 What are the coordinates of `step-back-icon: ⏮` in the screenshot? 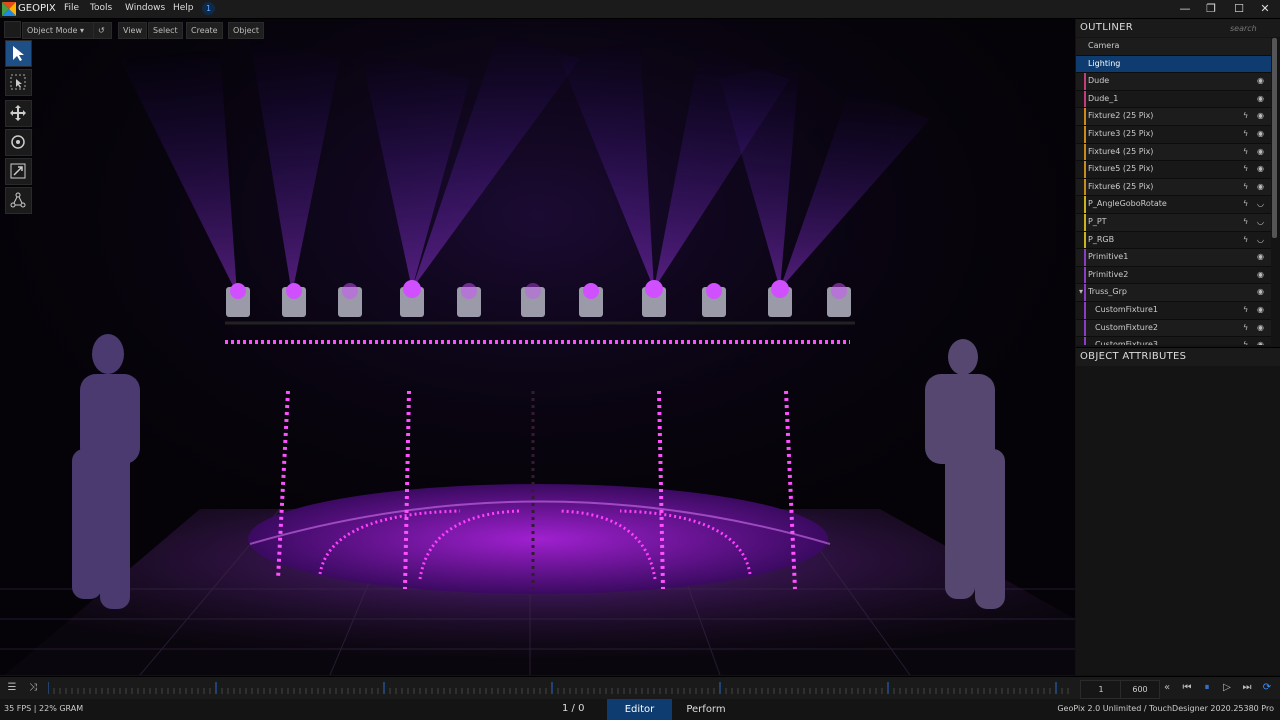 It's located at (1187, 688).